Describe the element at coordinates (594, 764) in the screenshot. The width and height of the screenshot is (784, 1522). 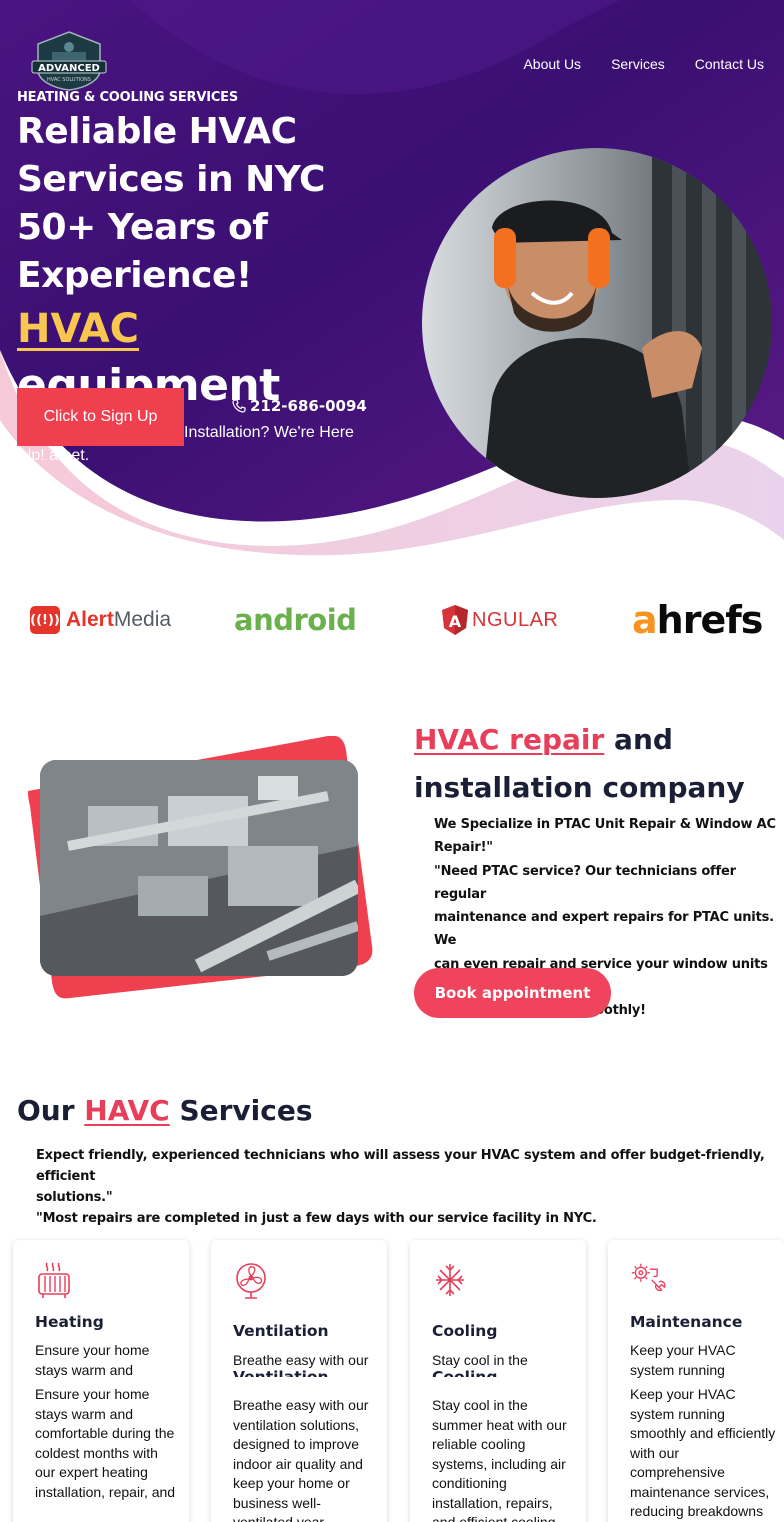
I see `about-title: HVAC repair and installation company` at that location.